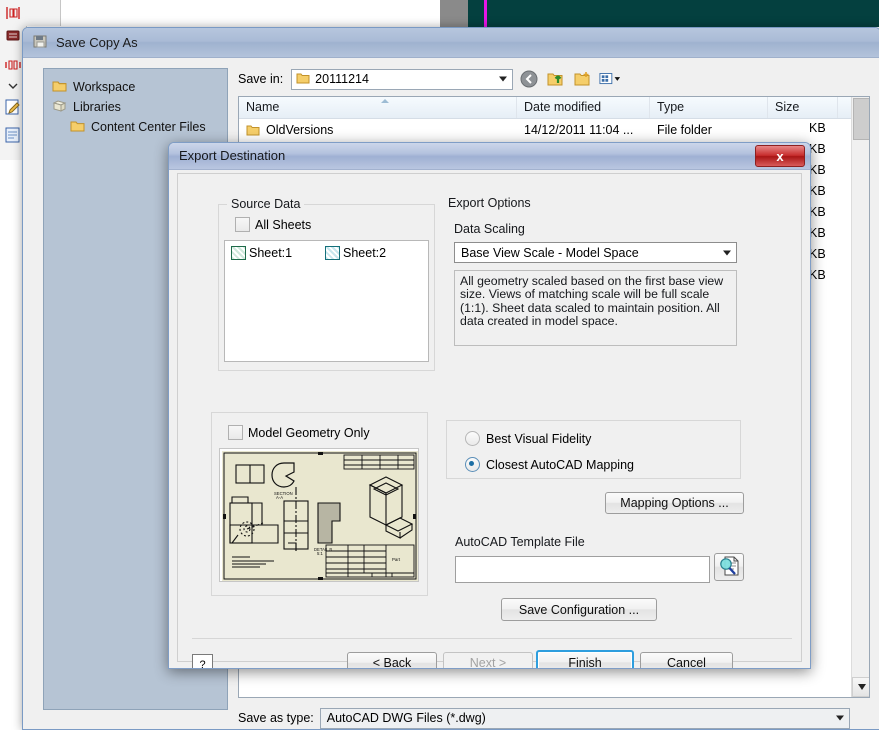  Describe the element at coordinates (582, 569) in the screenshot. I see `autocad-template-file-input` at that location.